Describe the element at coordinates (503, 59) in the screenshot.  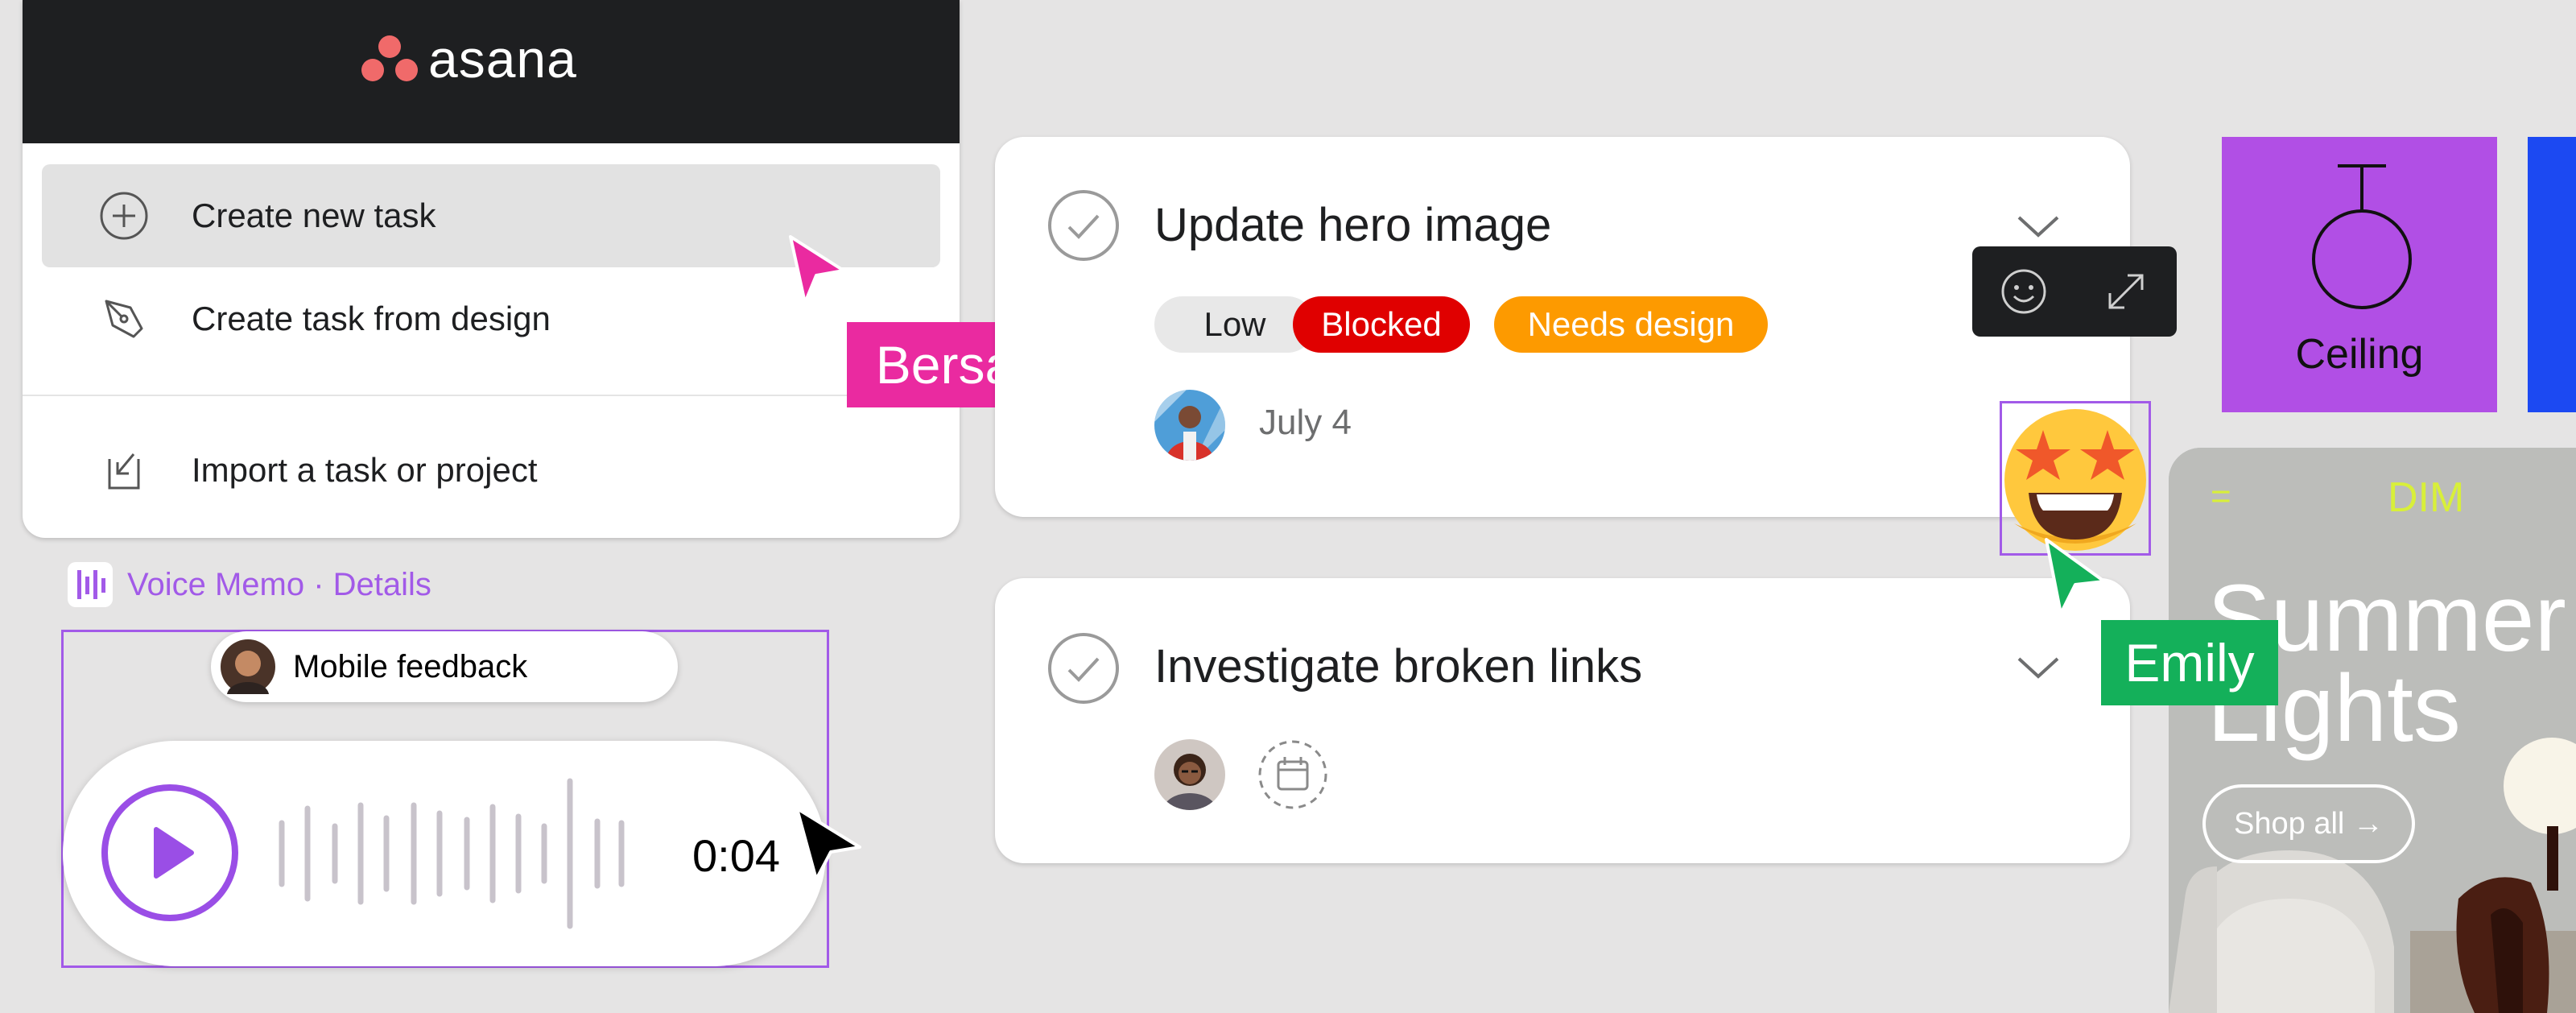
I see `logo-text: asana` at that location.